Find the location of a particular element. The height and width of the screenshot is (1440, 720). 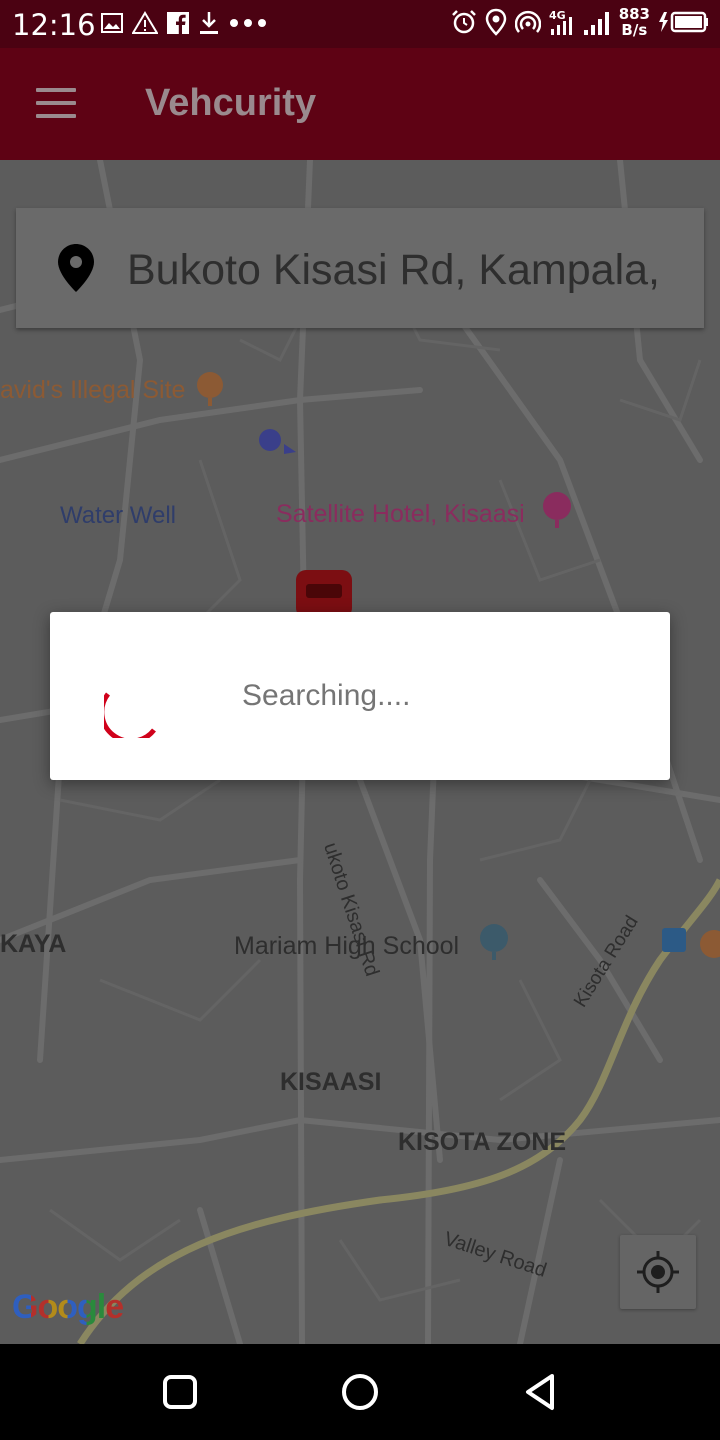

map-label-restaurant: avid's Illegal Site is located at coordinates (93, 390).